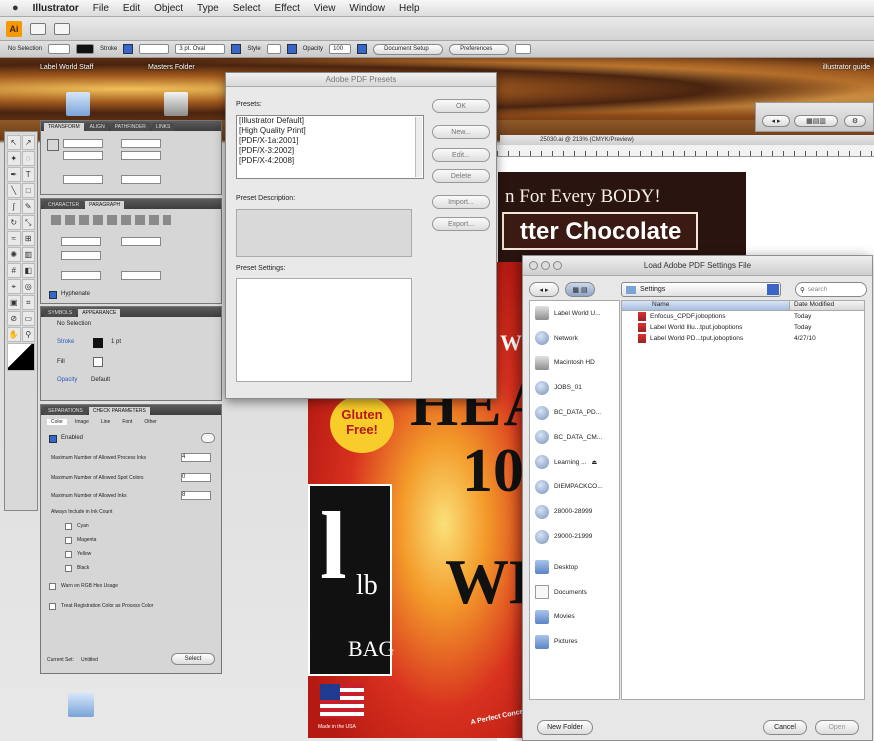  Describe the element at coordinates (844, 67) in the screenshot. I see `desktop-item-label: illustrator guide` at that location.